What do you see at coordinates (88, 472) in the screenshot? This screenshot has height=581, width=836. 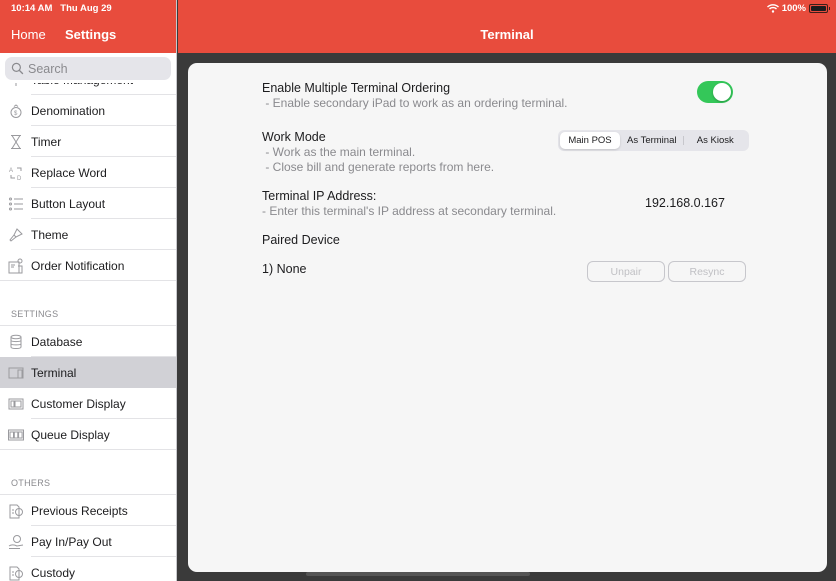 I see `section-header-others: OTHERS` at bounding box center [88, 472].